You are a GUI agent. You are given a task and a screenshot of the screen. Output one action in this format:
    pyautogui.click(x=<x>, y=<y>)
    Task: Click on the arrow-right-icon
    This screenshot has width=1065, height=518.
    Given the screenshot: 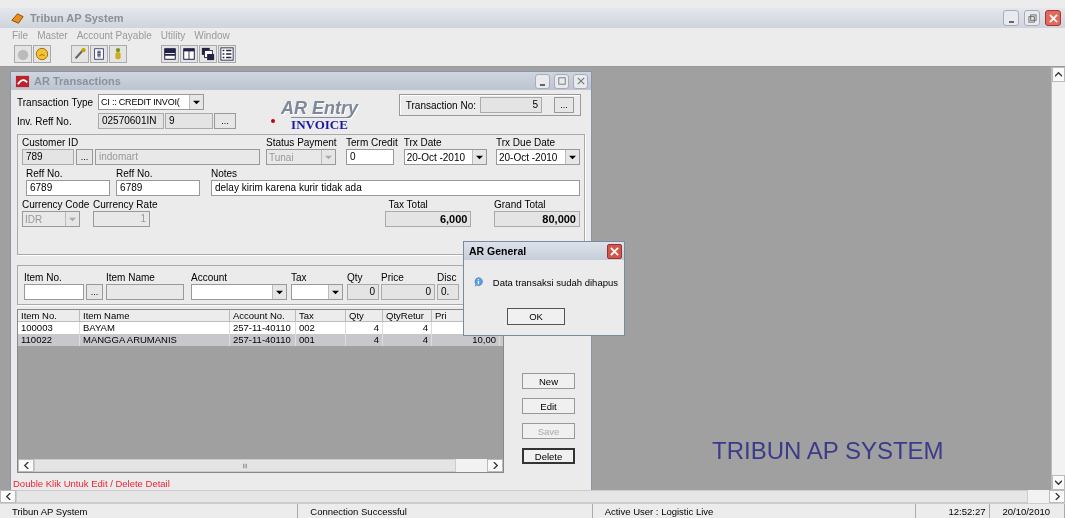 What is the action you would take?
    pyautogui.click(x=495, y=465)
    